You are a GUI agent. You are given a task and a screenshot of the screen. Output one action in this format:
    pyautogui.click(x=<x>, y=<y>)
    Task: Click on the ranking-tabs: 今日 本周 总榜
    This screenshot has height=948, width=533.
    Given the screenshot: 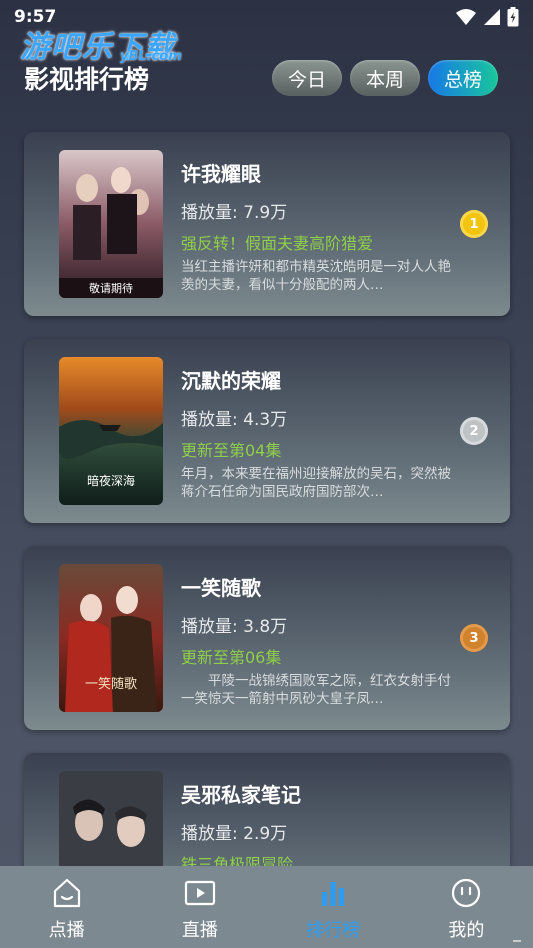 What is the action you would take?
    pyautogui.click(x=385, y=78)
    